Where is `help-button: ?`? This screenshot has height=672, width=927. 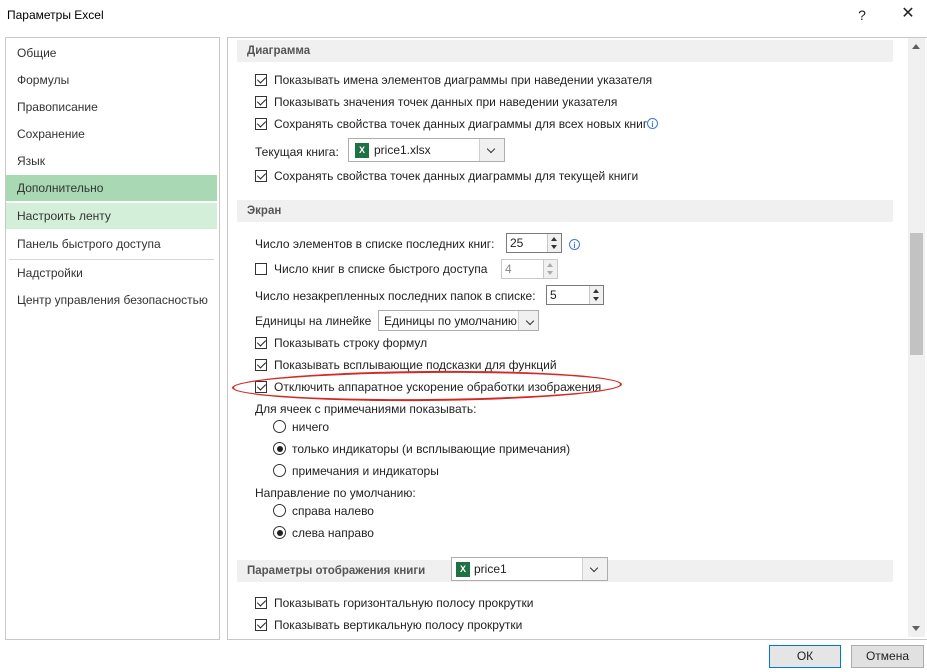
help-button: ? is located at coordinates (862, 15).